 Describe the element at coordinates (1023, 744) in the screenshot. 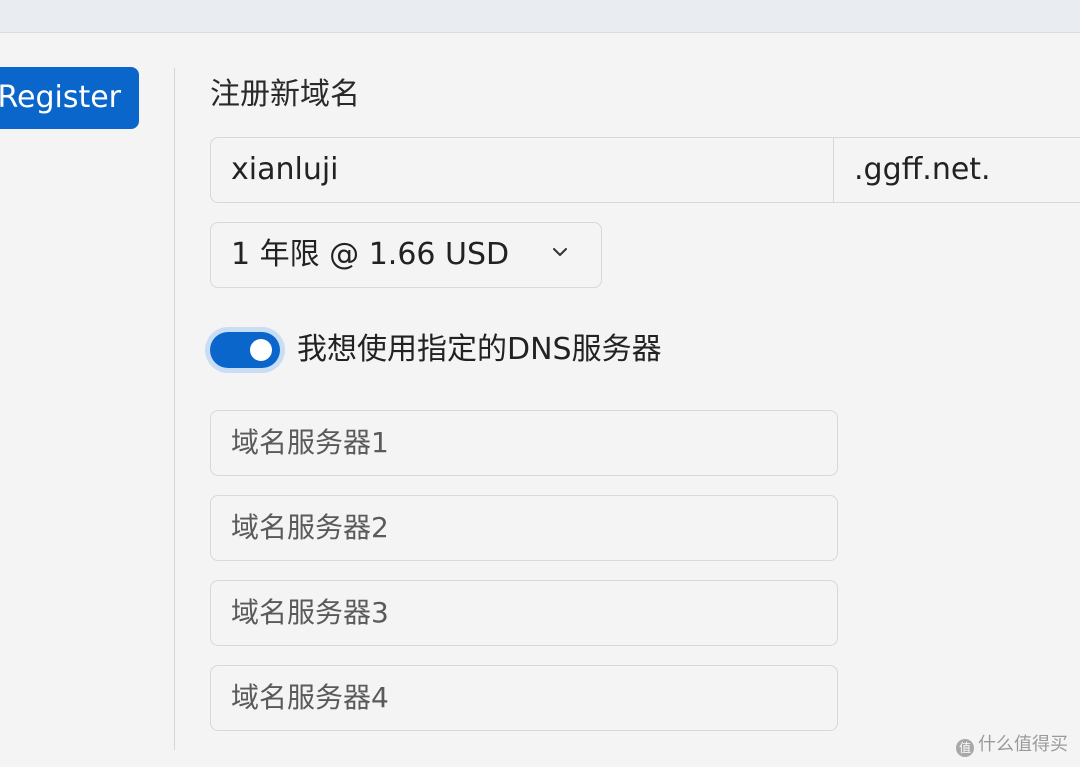

I see `watermark-text: 什么值得买` at that location.